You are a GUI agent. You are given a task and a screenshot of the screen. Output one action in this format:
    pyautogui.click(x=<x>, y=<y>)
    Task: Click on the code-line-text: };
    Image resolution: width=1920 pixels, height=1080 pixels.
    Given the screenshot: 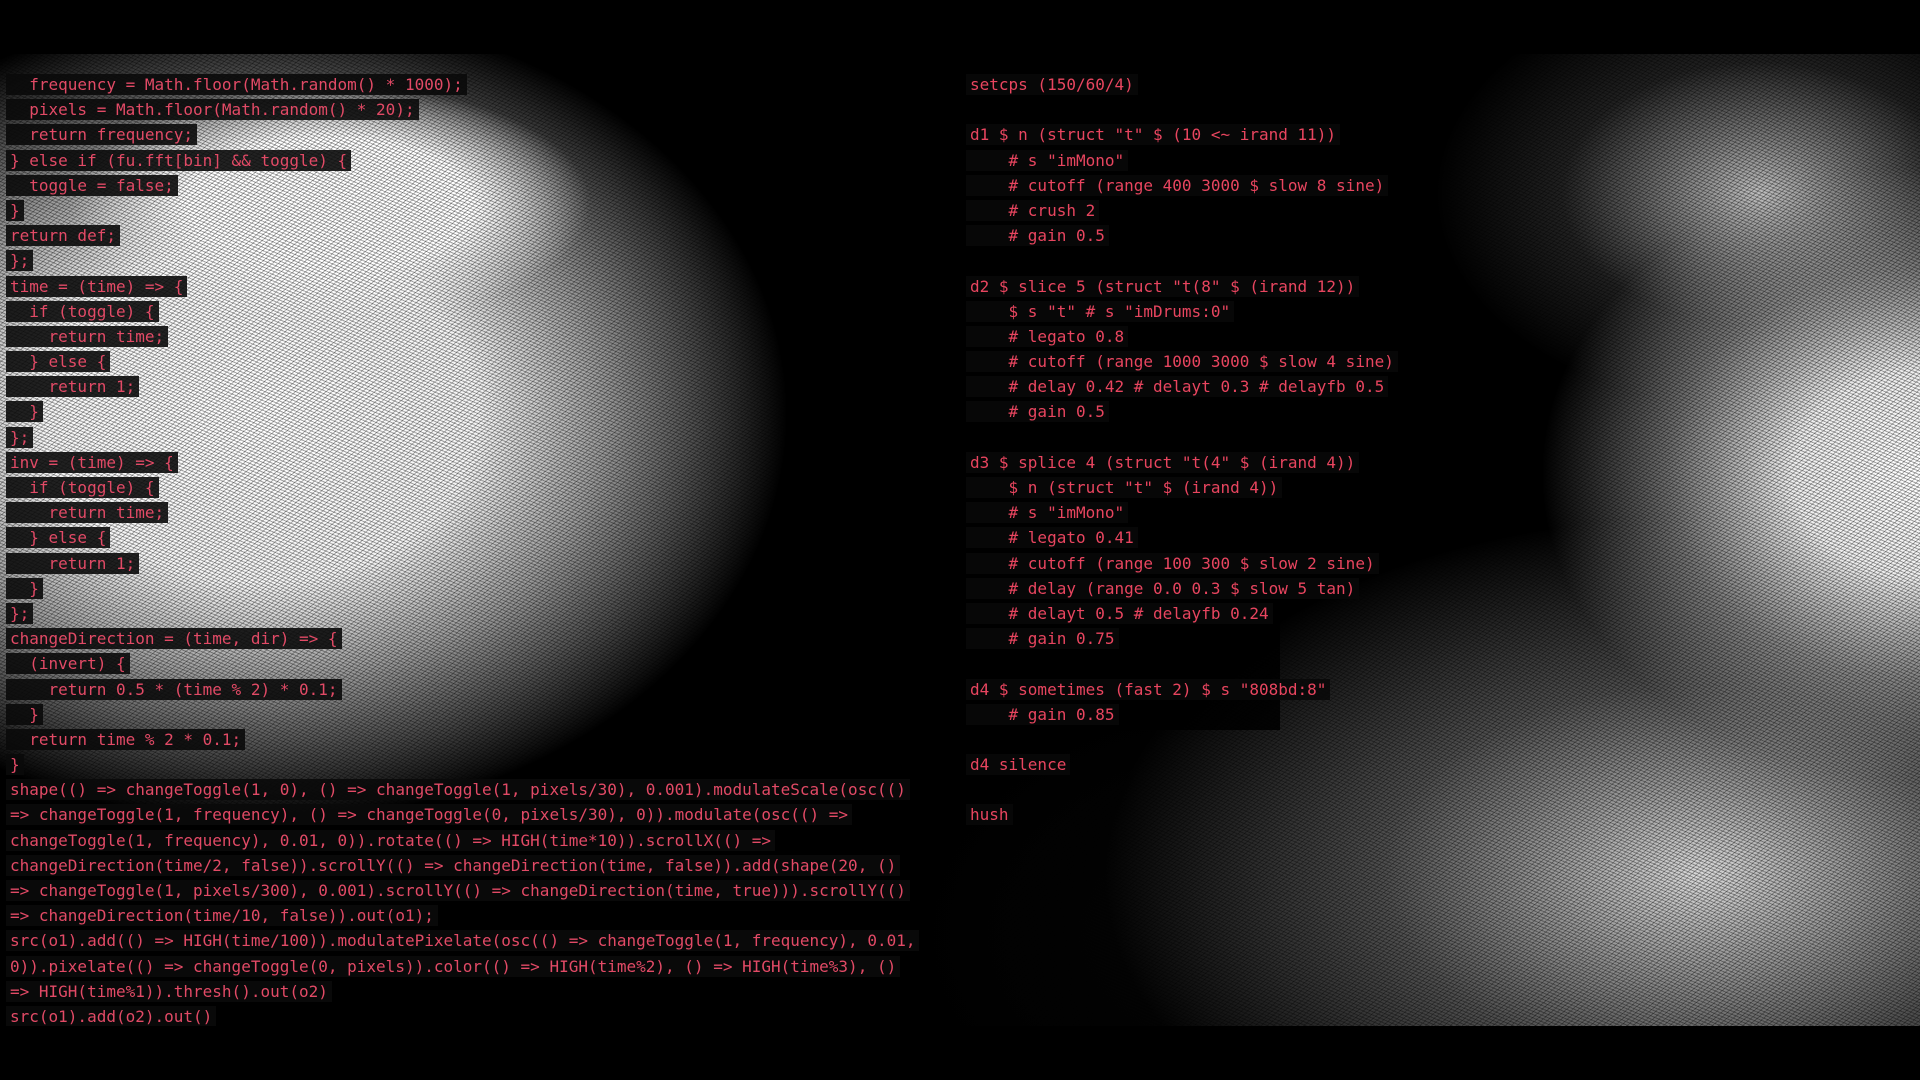 What is the action you would take?
    pyautogui.click(x=20, y=437)
    